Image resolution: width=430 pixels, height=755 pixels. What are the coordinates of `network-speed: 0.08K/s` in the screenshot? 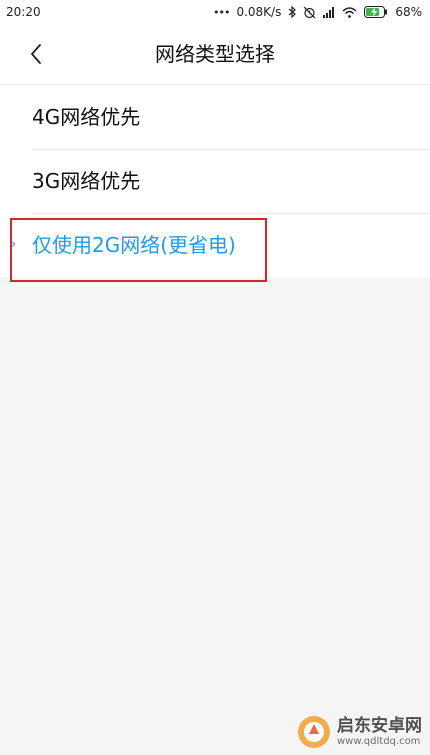 It's located at (259, 12).